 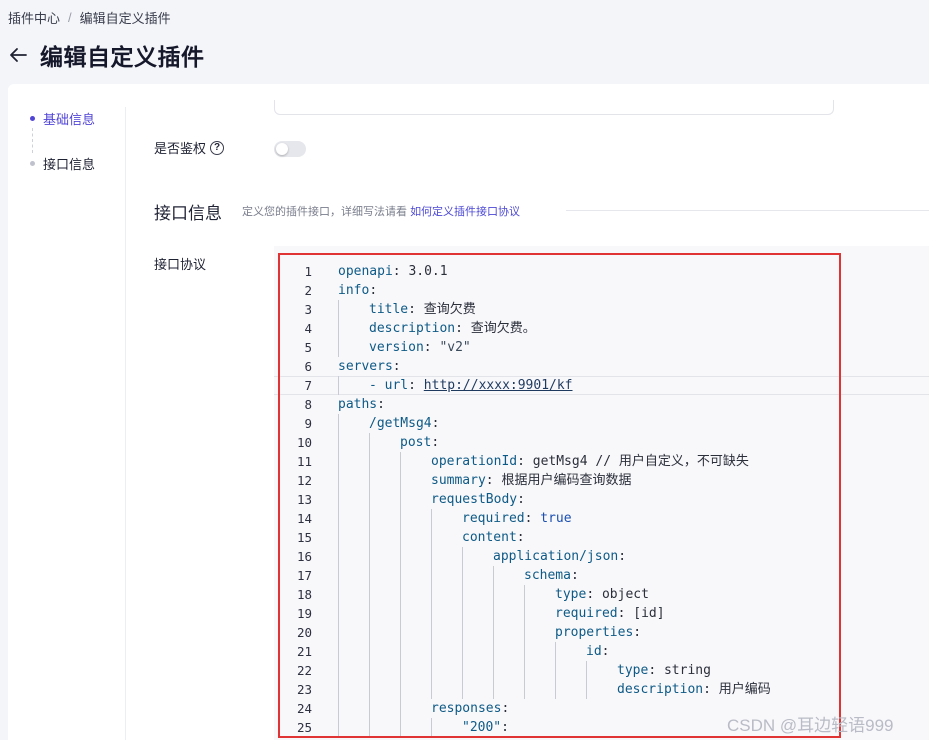 What do you see at coordinates (304, 727) in the screenshot?
I see `line-number: 25` at bounding box center [304, 727].